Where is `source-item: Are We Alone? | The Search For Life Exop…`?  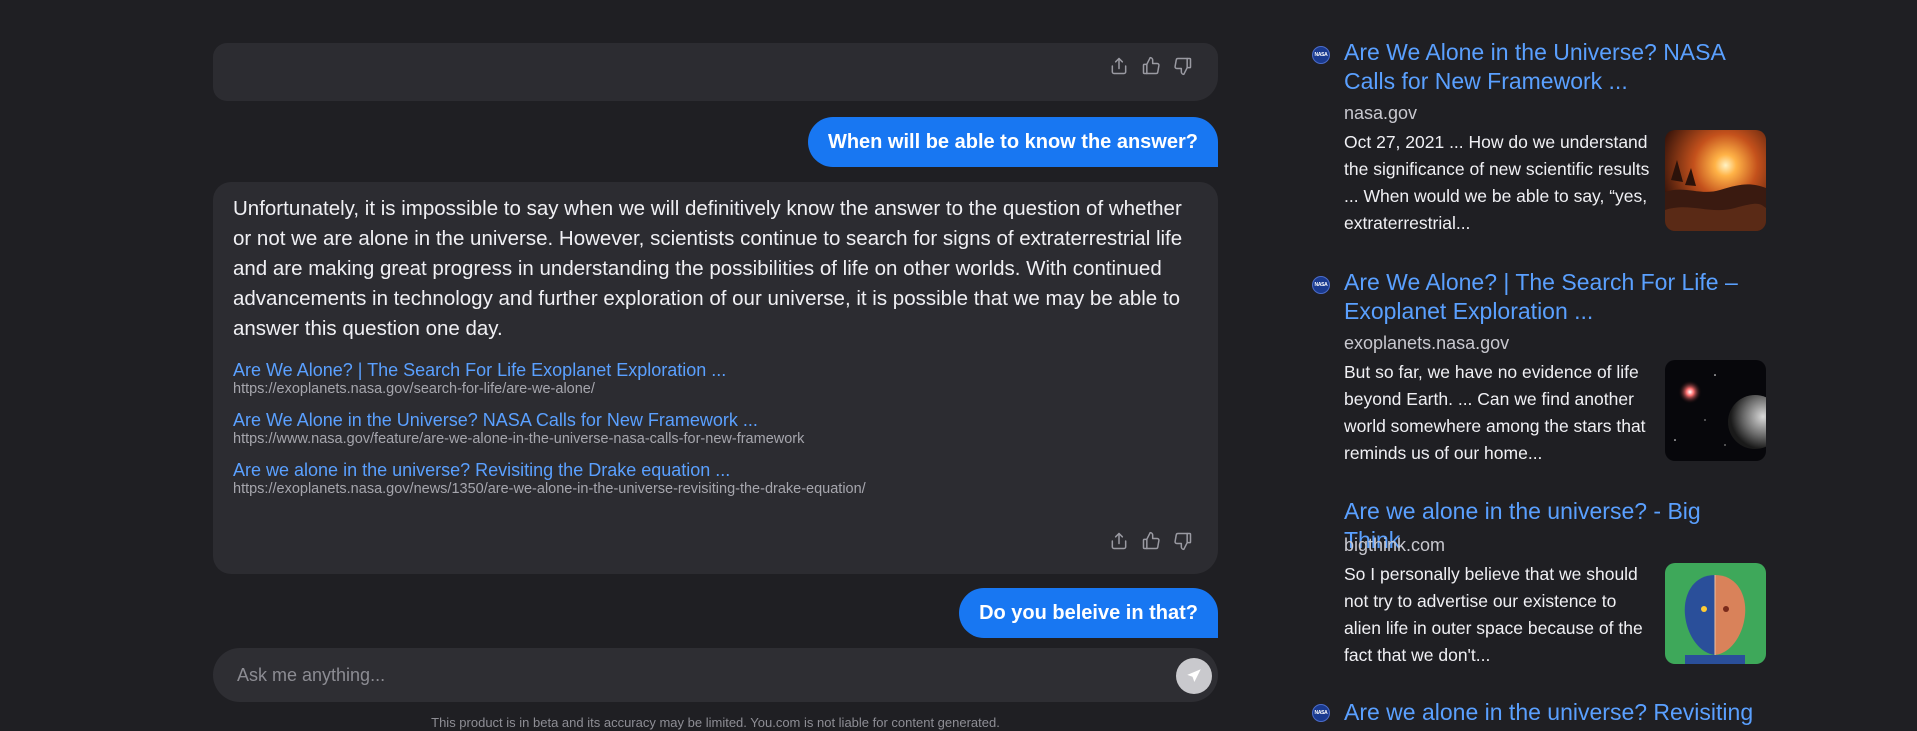
source-item: Are We Alone? | The Search For Life Exop… is located at coordinates (713, 378).